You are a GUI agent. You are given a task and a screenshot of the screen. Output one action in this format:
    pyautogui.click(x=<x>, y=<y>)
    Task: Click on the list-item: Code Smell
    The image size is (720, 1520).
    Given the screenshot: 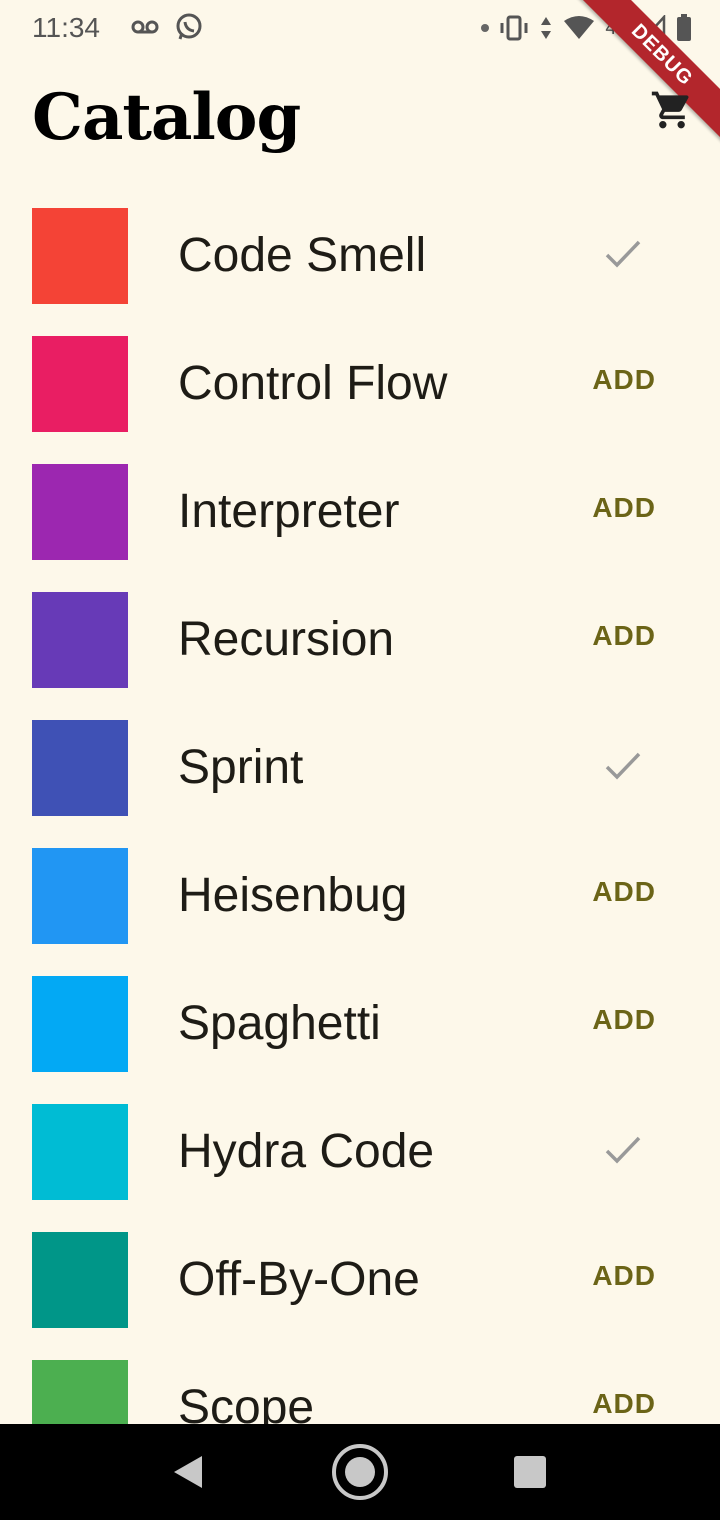 What is the action you would take?
    pyautogui.click(x=360, y=256)
    